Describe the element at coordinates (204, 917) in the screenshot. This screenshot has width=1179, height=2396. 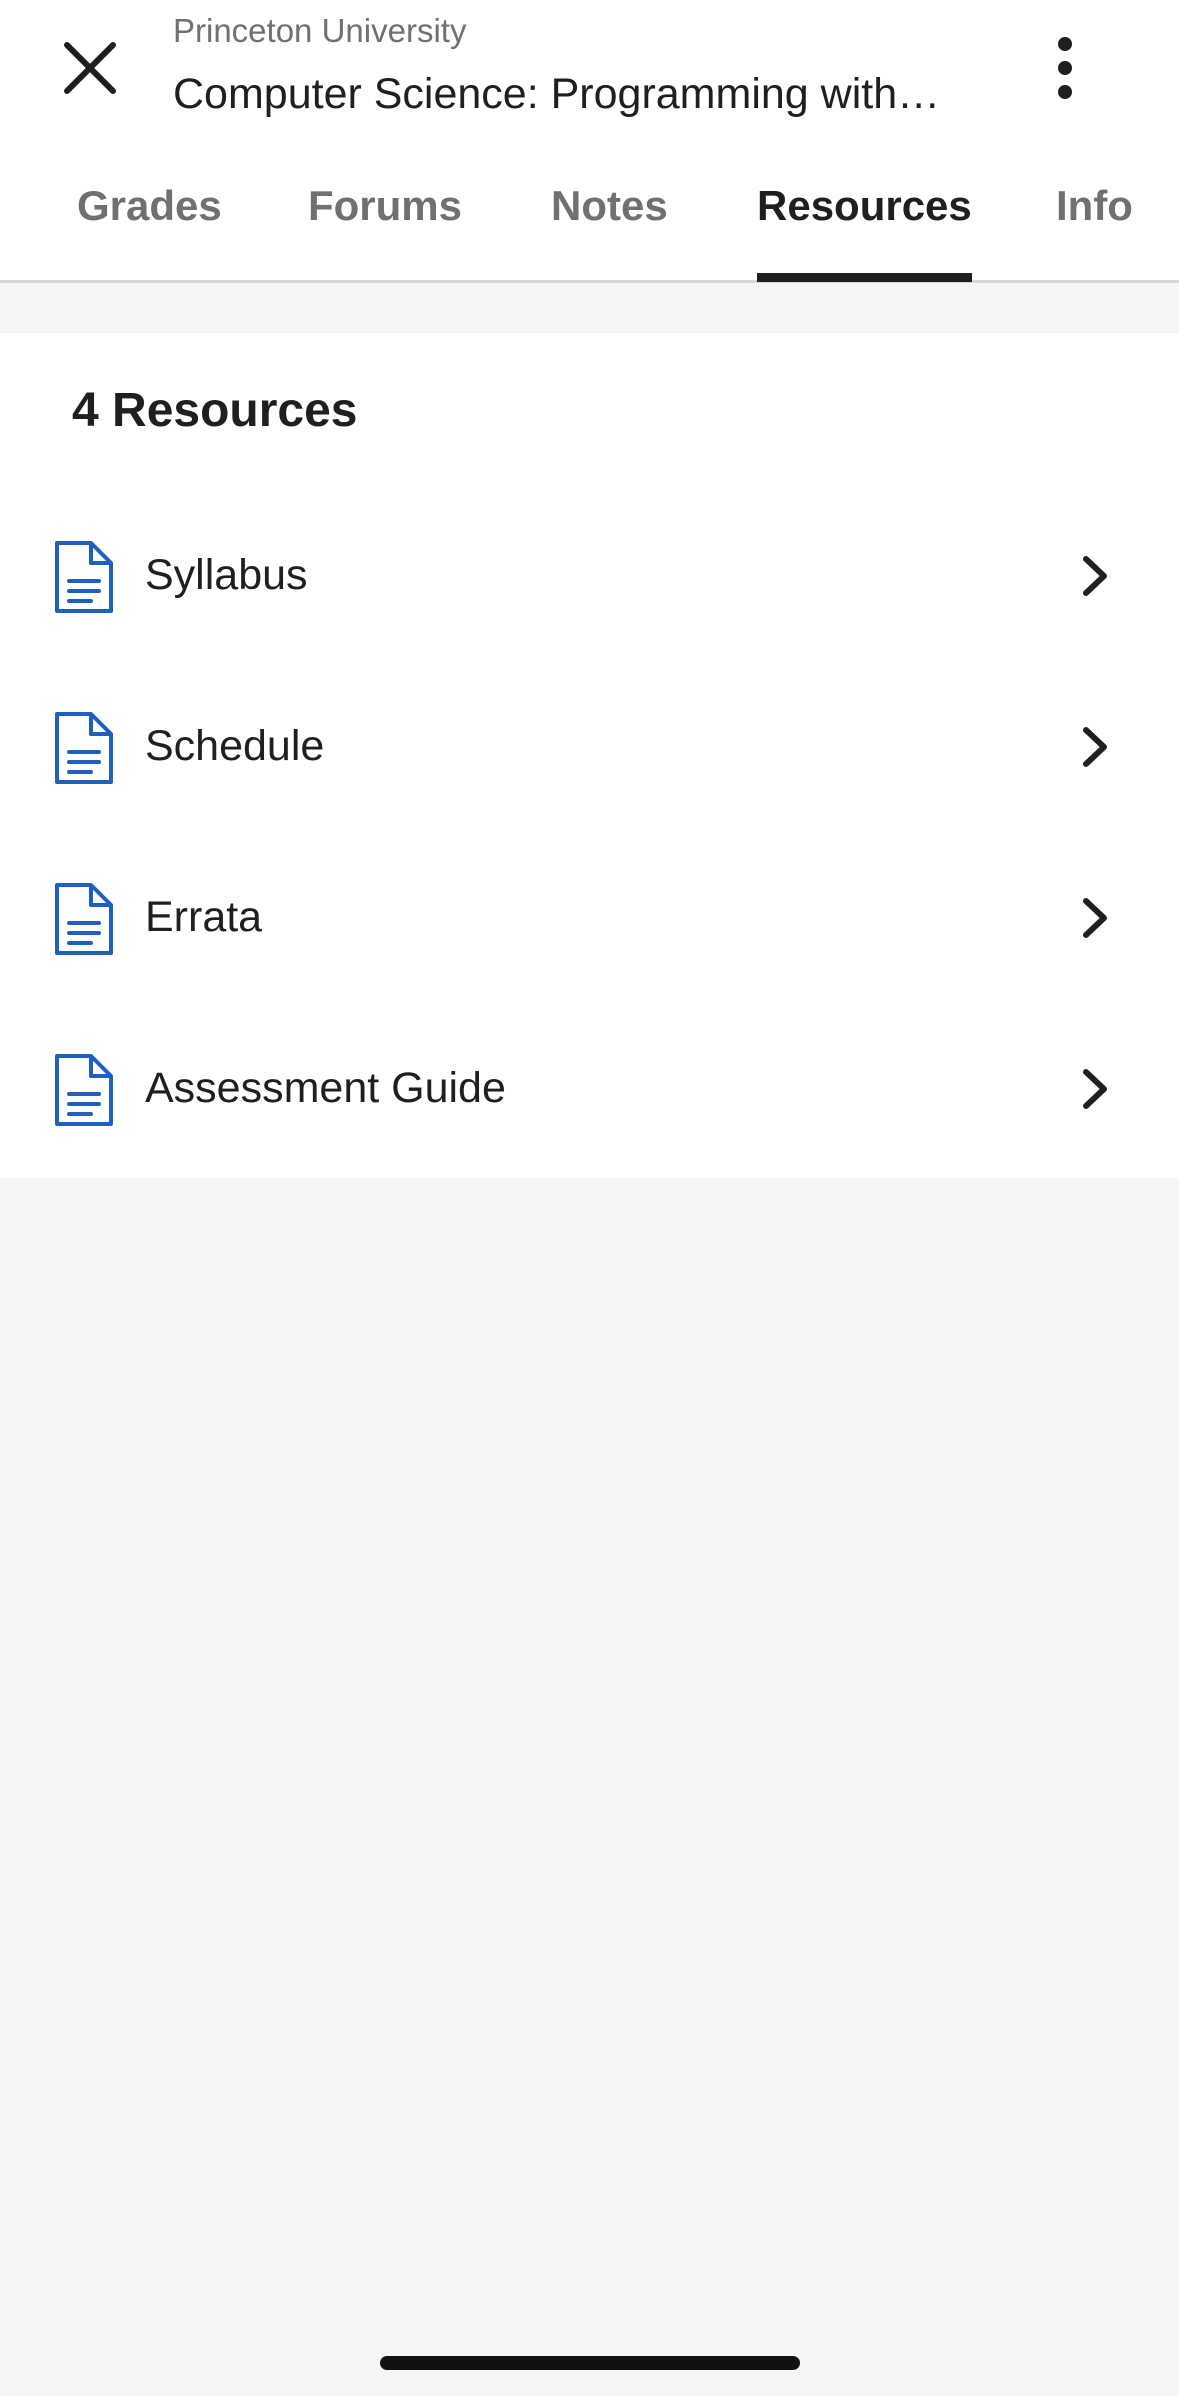
I see `resource-label: Errata` at that location.